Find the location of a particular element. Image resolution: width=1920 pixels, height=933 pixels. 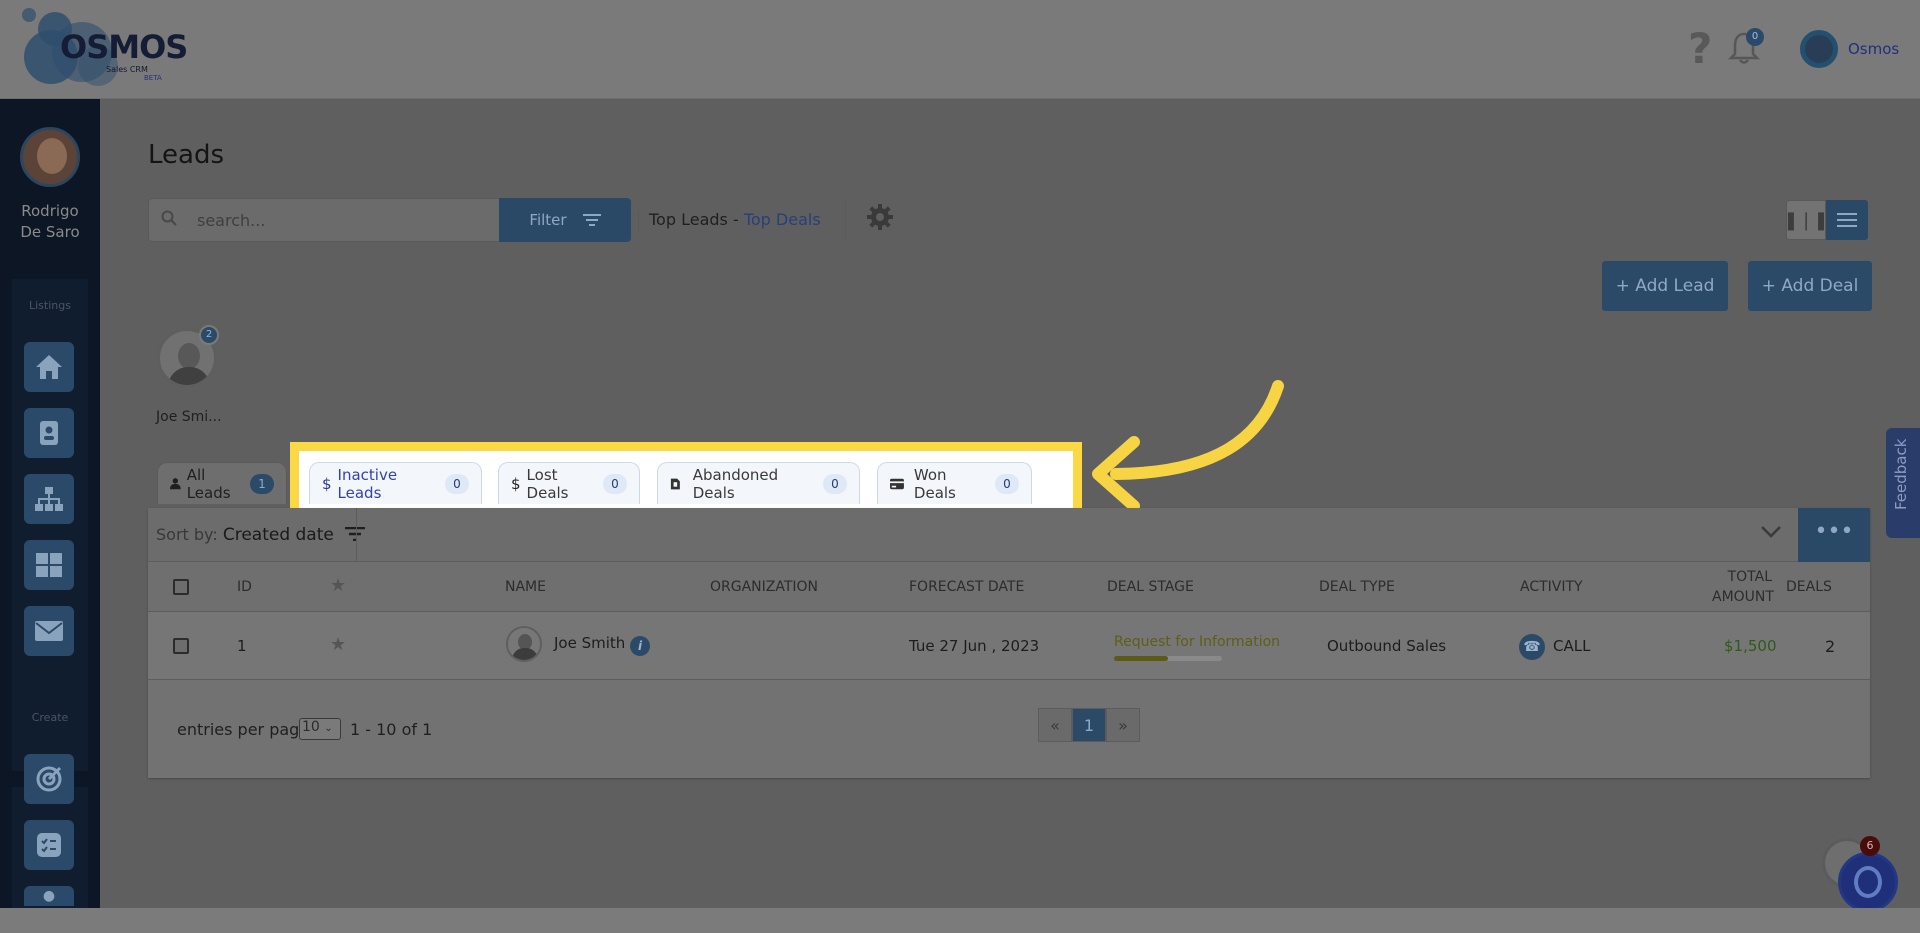

list-view-button is located at coordinates (1847, 220).